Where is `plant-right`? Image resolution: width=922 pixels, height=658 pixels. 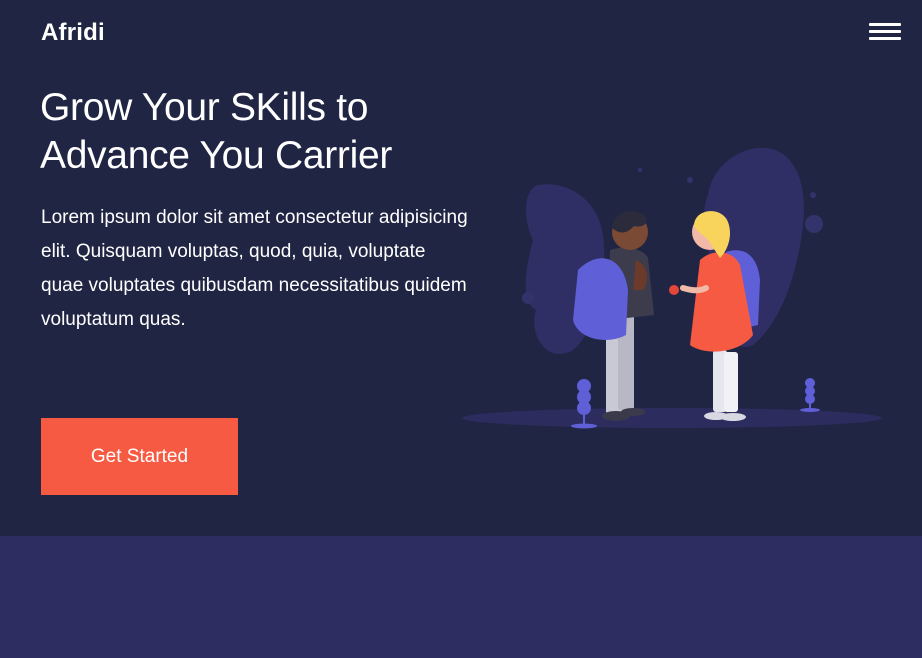
plant-right is located at coordinates (810, 395).